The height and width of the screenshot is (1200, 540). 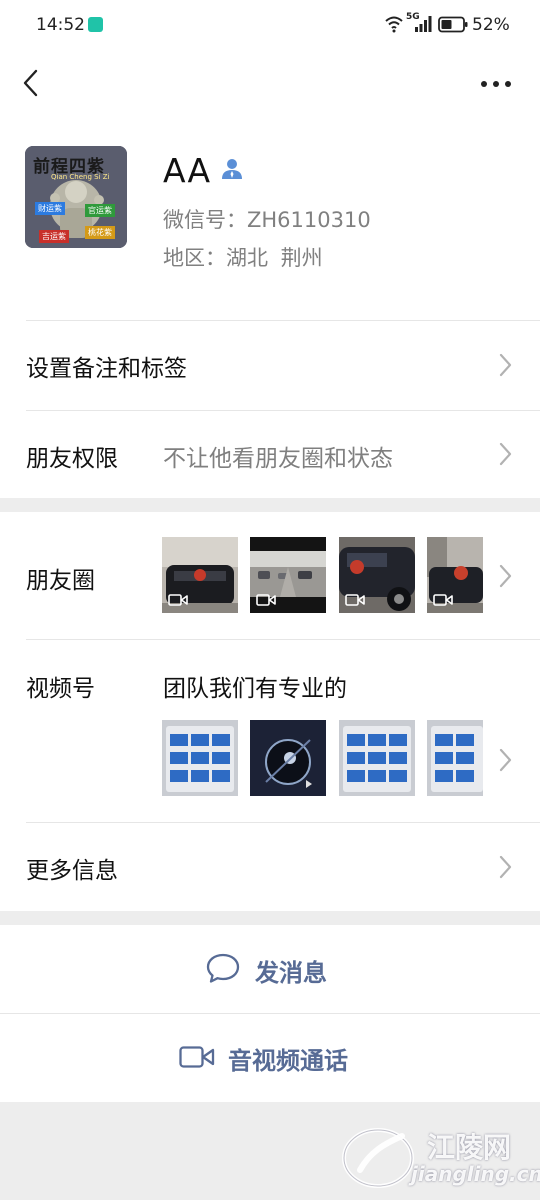 I want to click on wifi-icon, so click(x=394, y=24).